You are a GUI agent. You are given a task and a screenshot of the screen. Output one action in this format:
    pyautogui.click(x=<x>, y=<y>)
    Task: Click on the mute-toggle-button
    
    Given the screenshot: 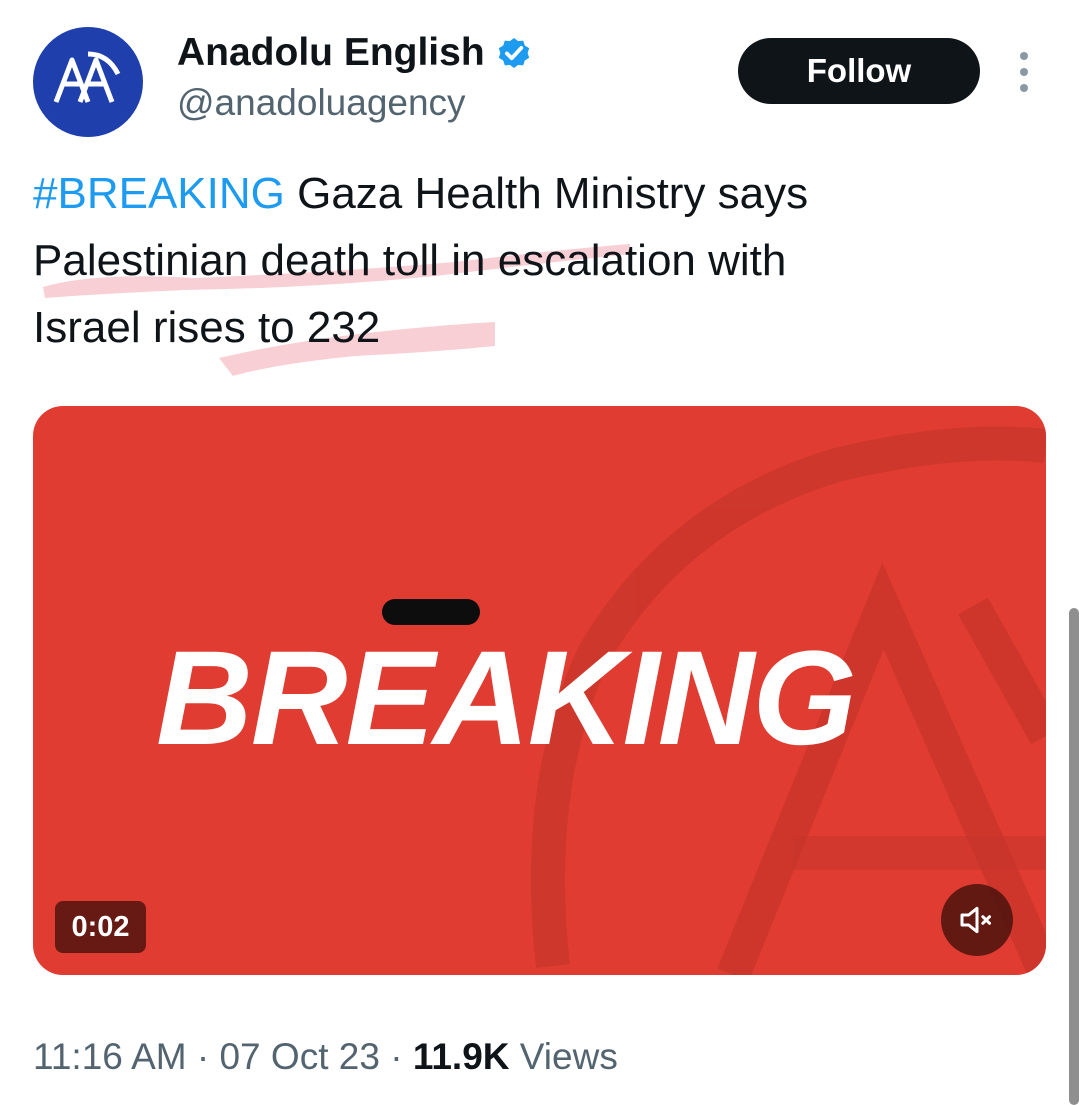 What is the action you would take?
    pyautogui.click(x=977, y=920)
    